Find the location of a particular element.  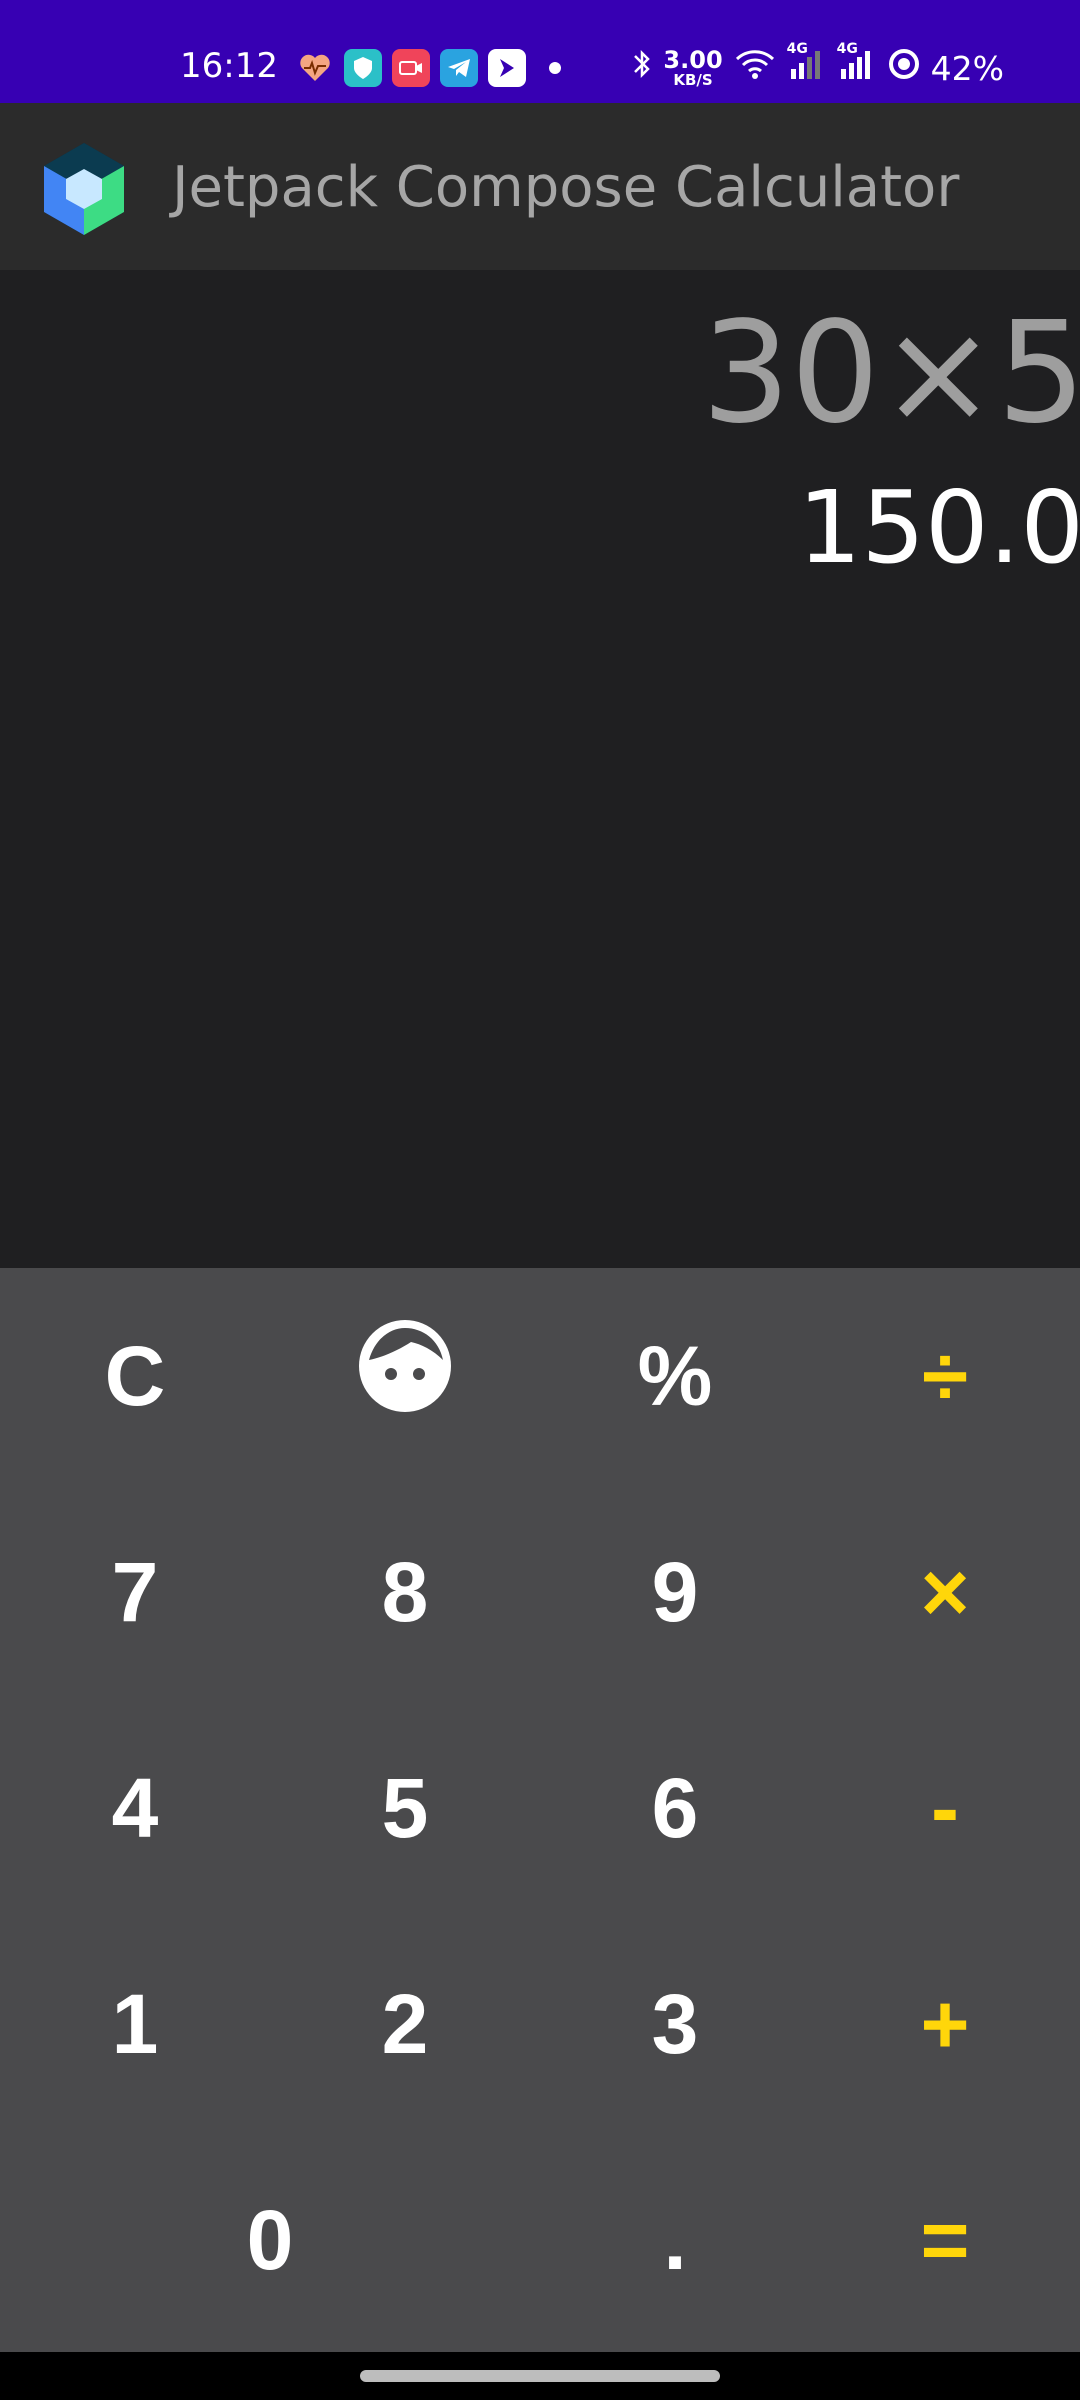

digit-2-button: 2 is located at coordinates (405, 2024).